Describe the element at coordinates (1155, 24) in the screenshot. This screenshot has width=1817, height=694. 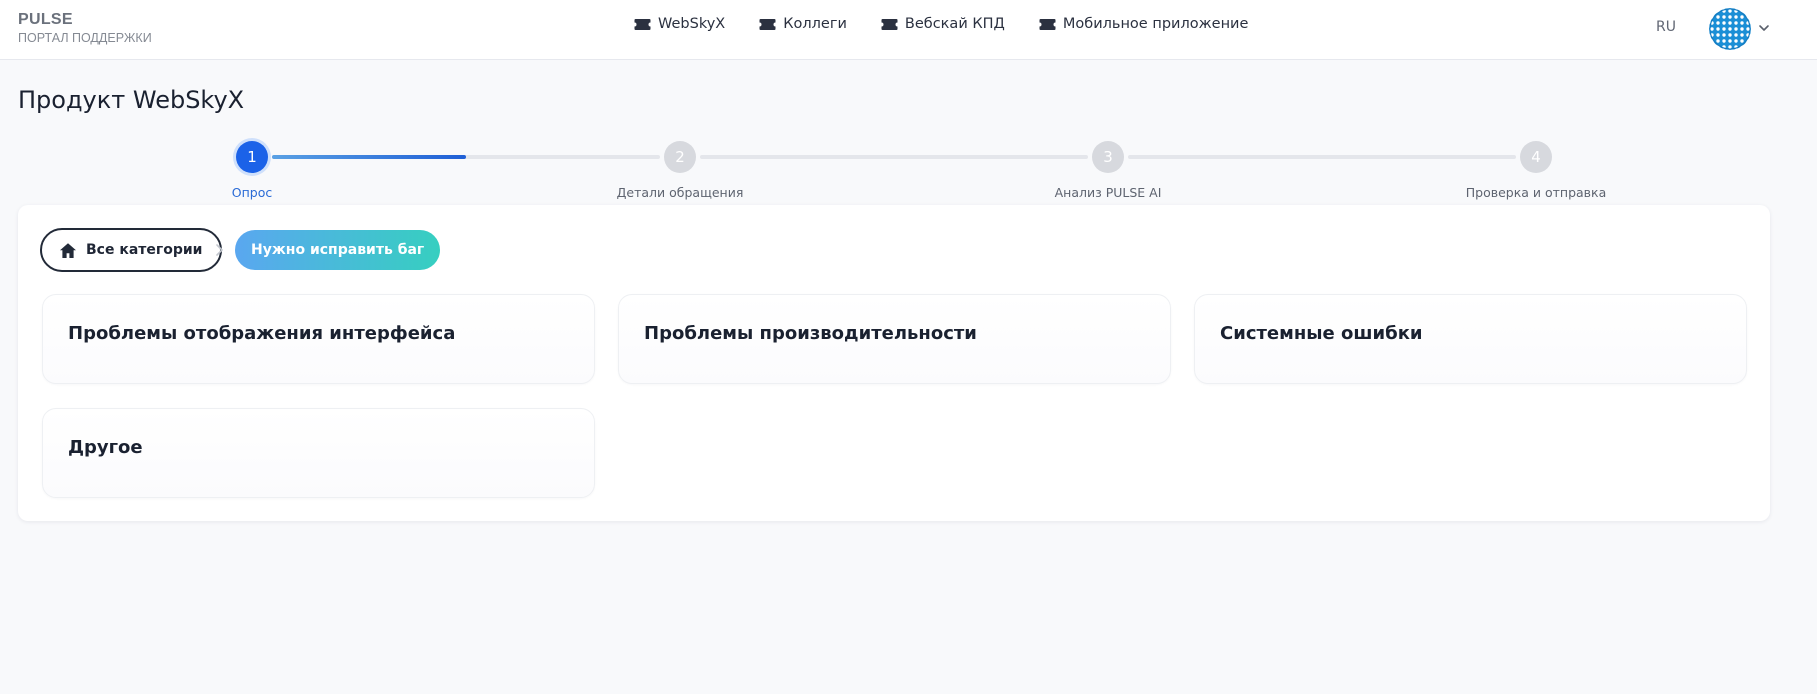
I see `nav-label: Мобильное приложение` at that location.